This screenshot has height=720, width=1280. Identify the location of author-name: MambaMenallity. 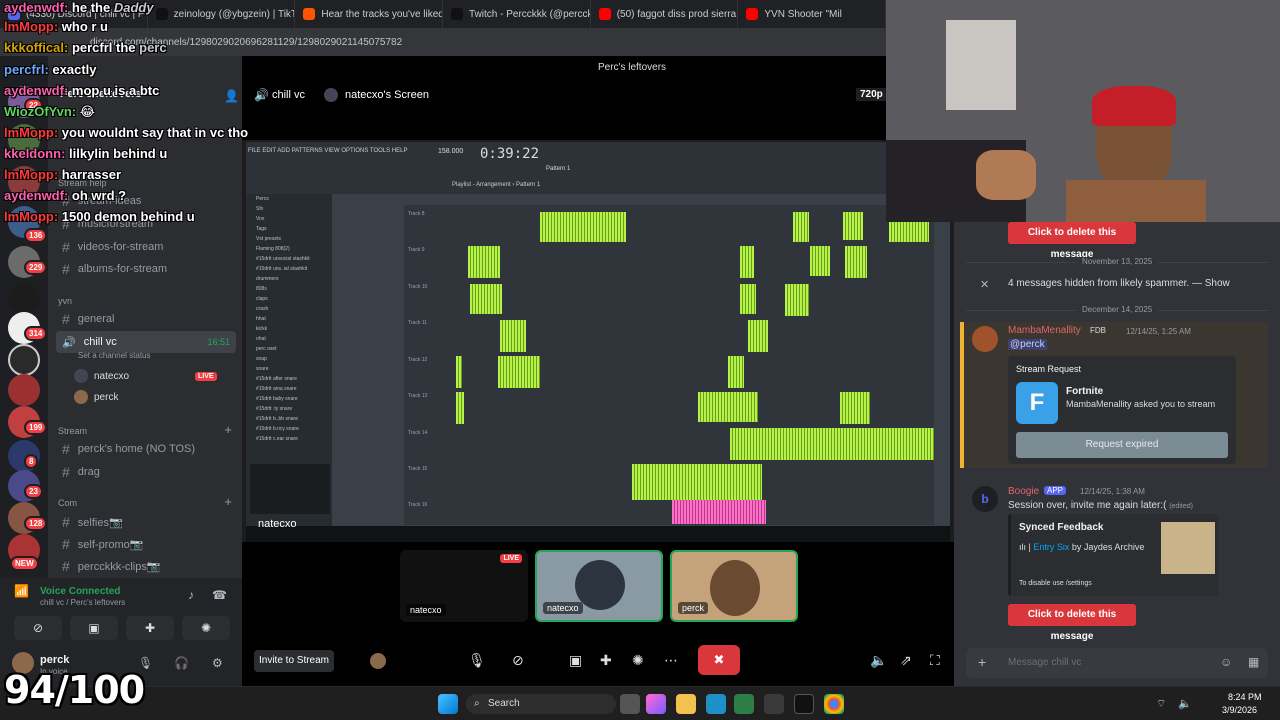
(1044, 330).